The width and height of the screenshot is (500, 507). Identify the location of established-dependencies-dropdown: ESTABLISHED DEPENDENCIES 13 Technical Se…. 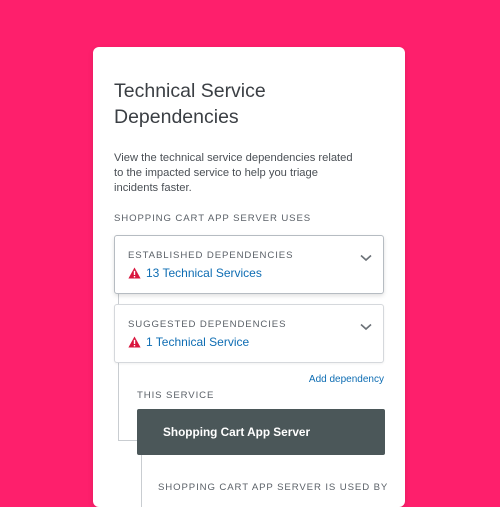
(249, 264).